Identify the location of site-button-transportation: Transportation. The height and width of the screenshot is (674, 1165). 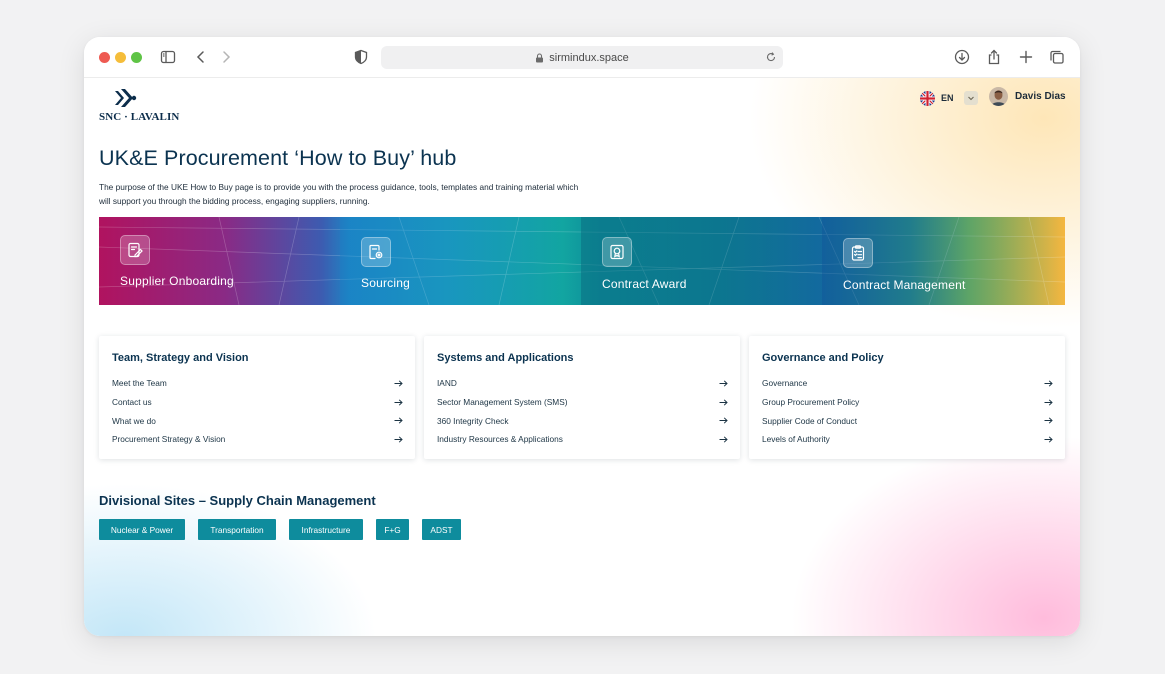
(237, 529).